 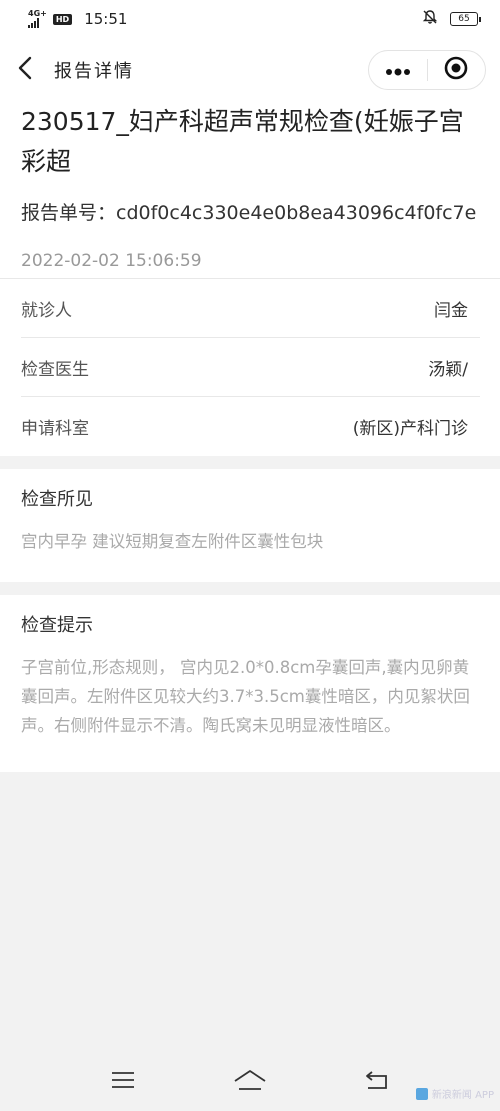 What do you see at coordinates (462, 1095) in the screenshot?
I see `watermark-text: 新浪新闻 APP` at bounding box center [462, 1095].